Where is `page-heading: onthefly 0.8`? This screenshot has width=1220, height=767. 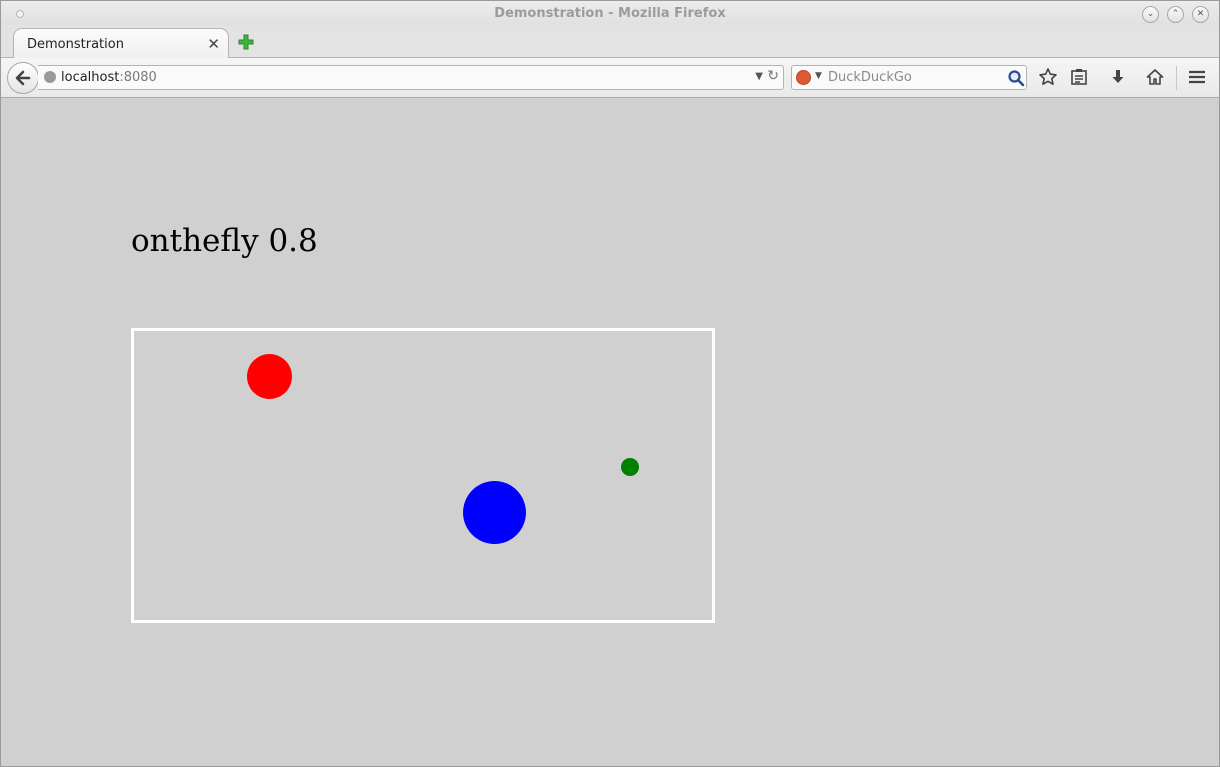
page-heading: onthefly 0.8 is located at coordinates (224, 241).